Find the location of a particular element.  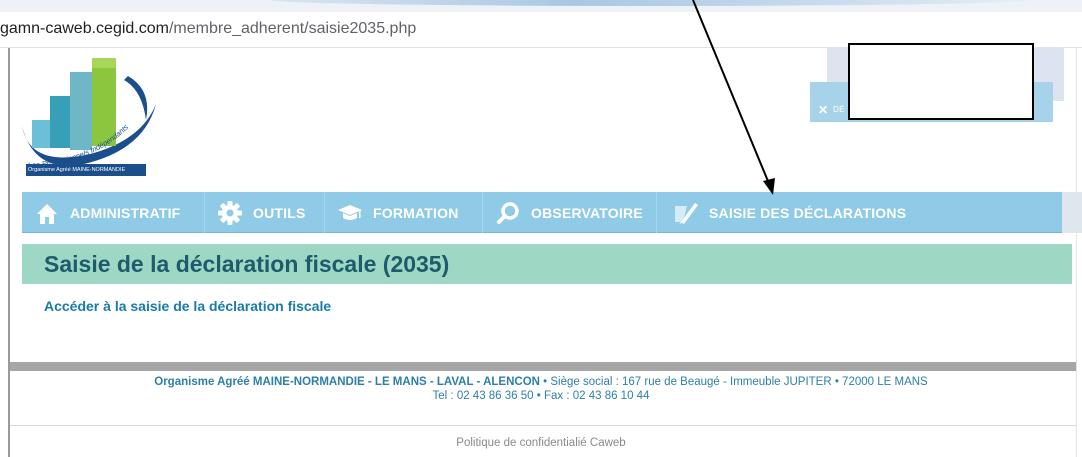

page-title-band: Saisie de la déclaration fiscale (2035) is located at coordinates (547, 264).